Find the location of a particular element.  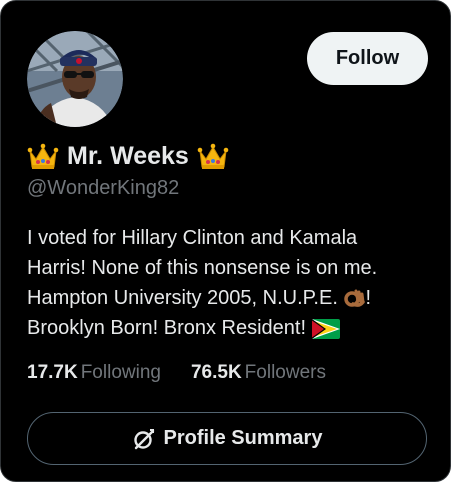

profile-summary-button: Profile Summary is located at coordinates (227, 438).